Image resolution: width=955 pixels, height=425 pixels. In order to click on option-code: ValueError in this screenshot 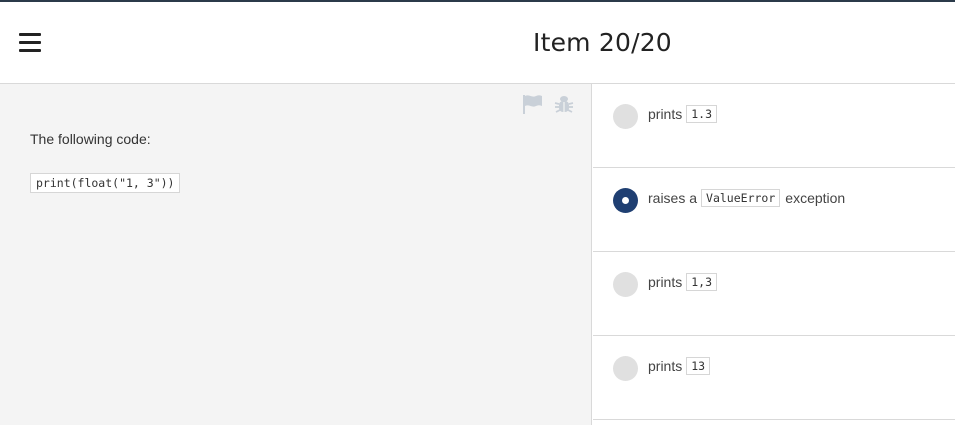, I will do `click(741, 198)`.